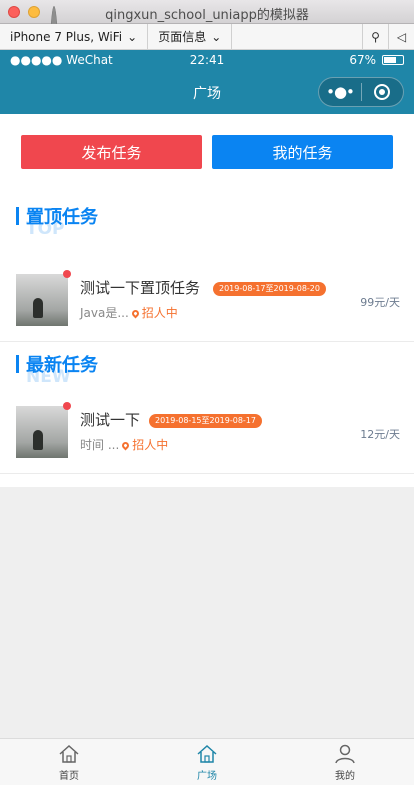  I want to click on page-info-label: 页面信息, so click(182, 37).